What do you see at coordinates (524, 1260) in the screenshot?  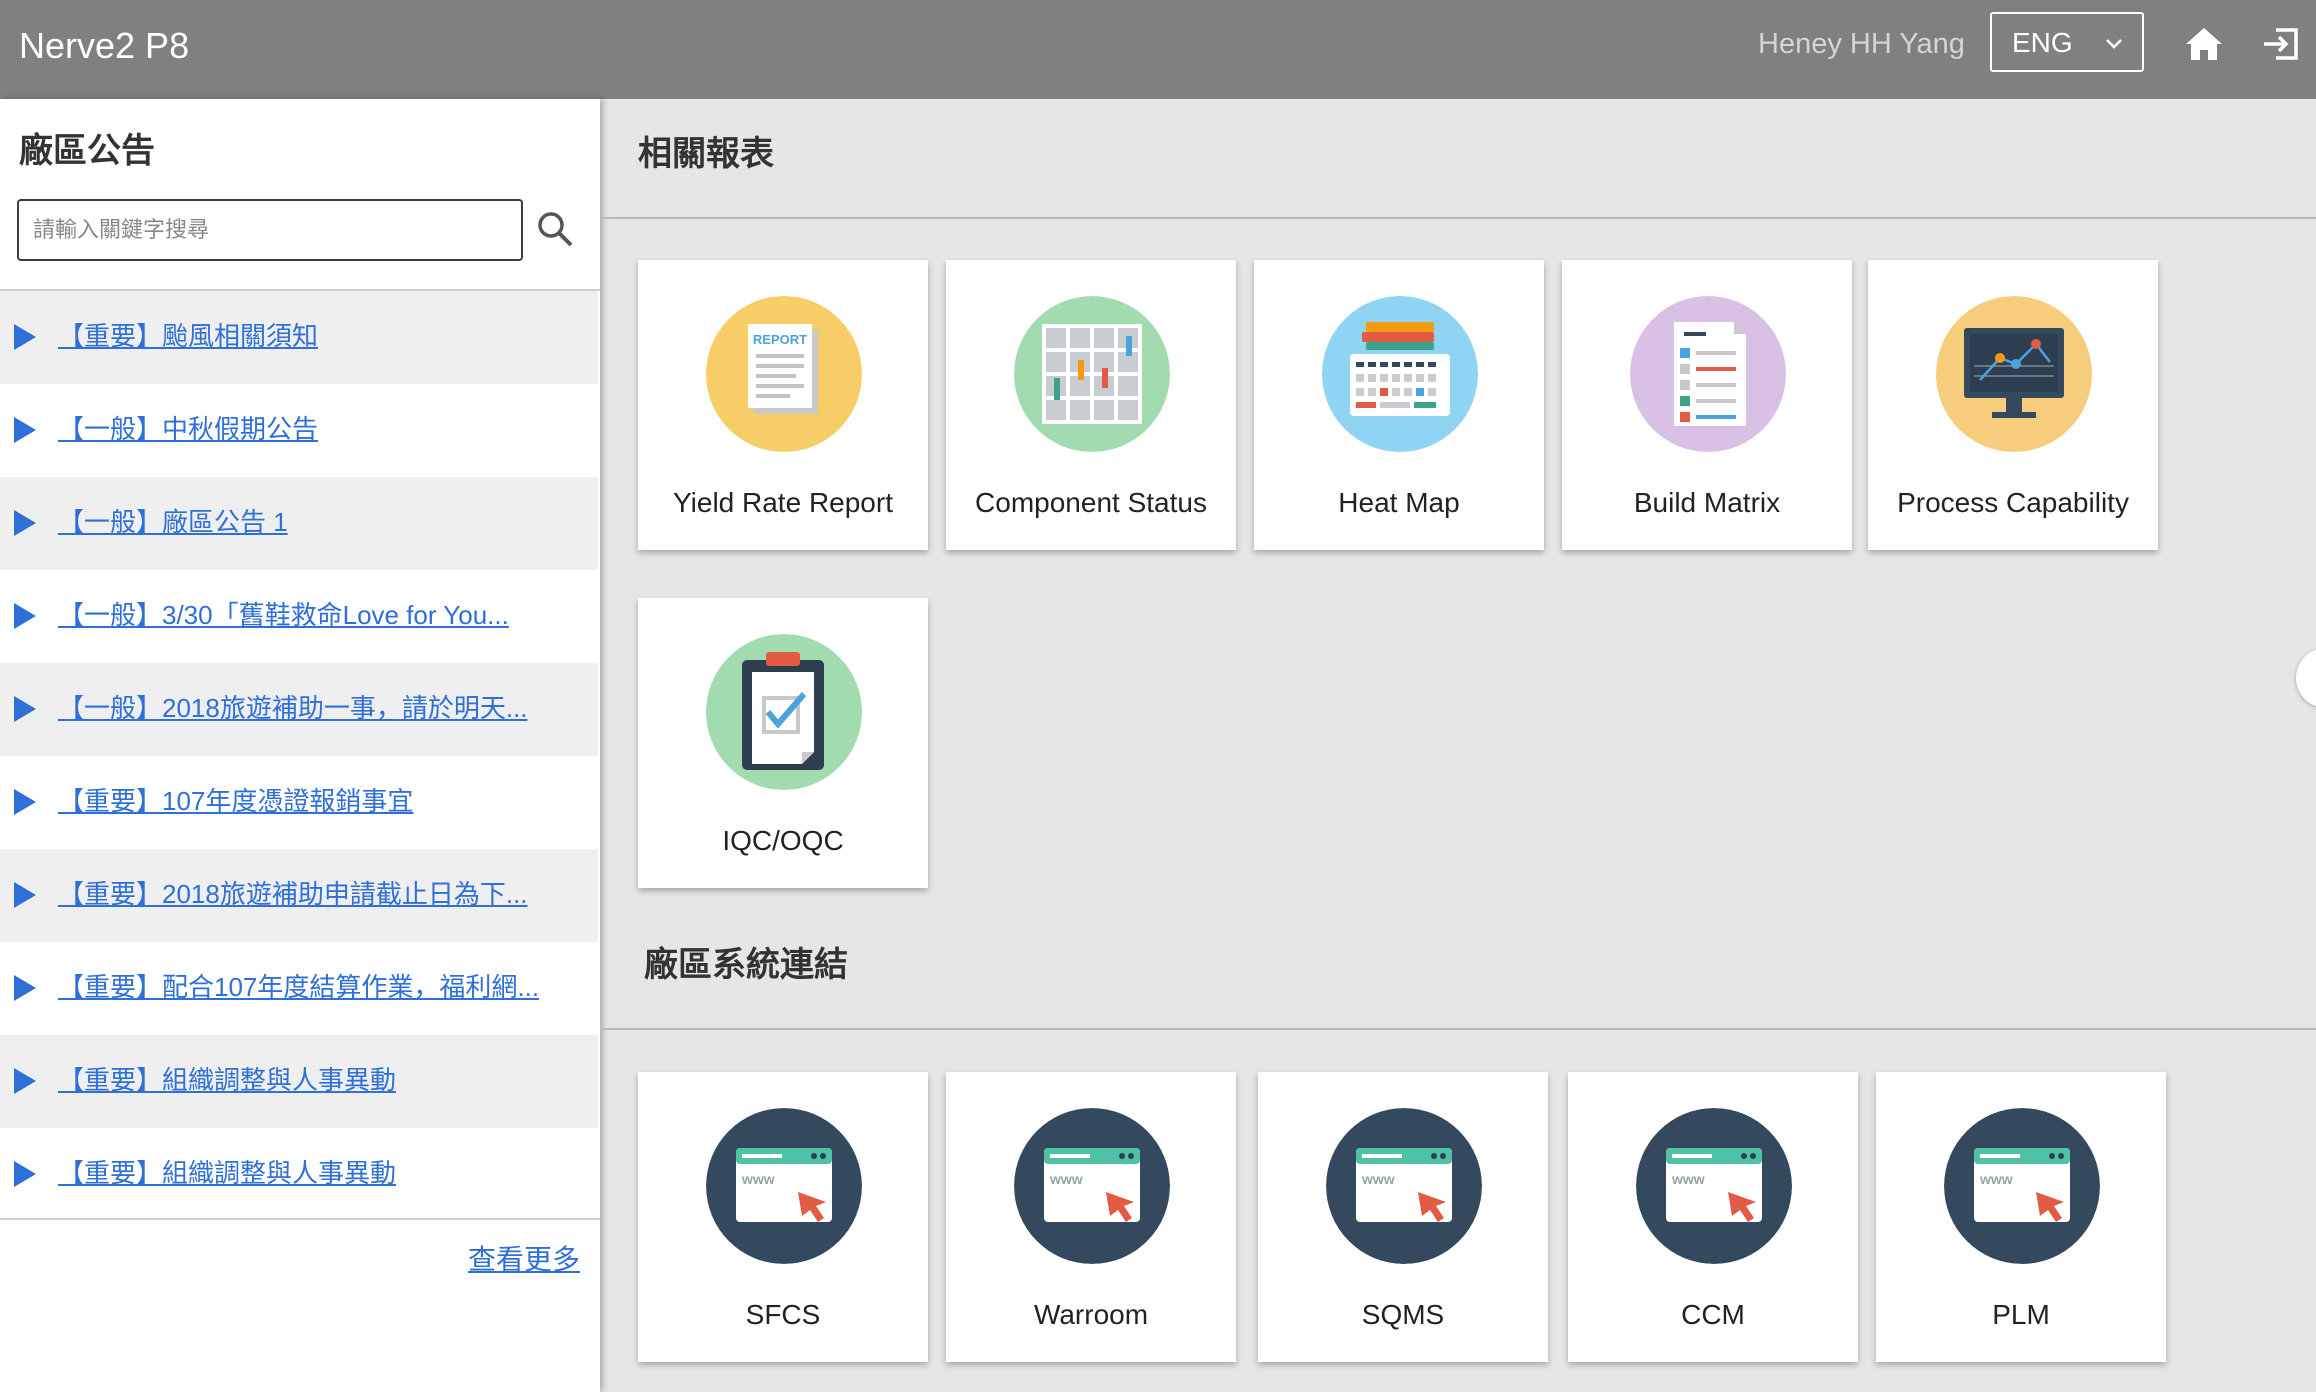 I see `see-more-link: 查看更多` at bounding box center [524, 1260].